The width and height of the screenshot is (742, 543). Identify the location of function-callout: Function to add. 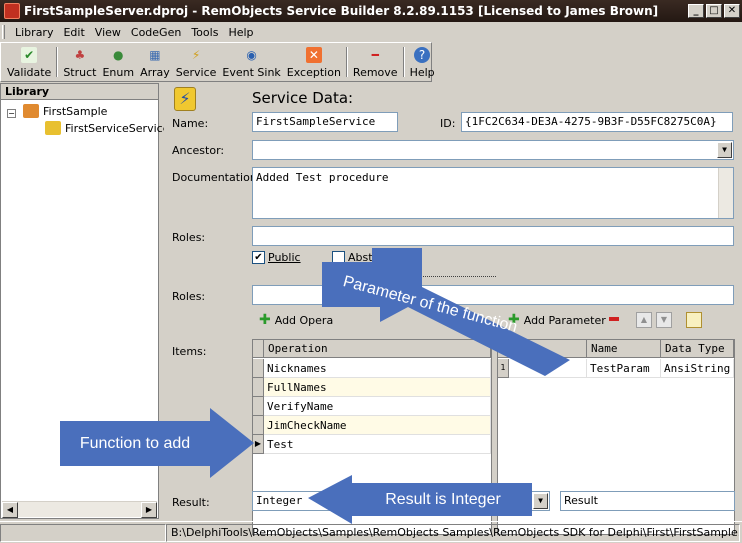
(135, 443).